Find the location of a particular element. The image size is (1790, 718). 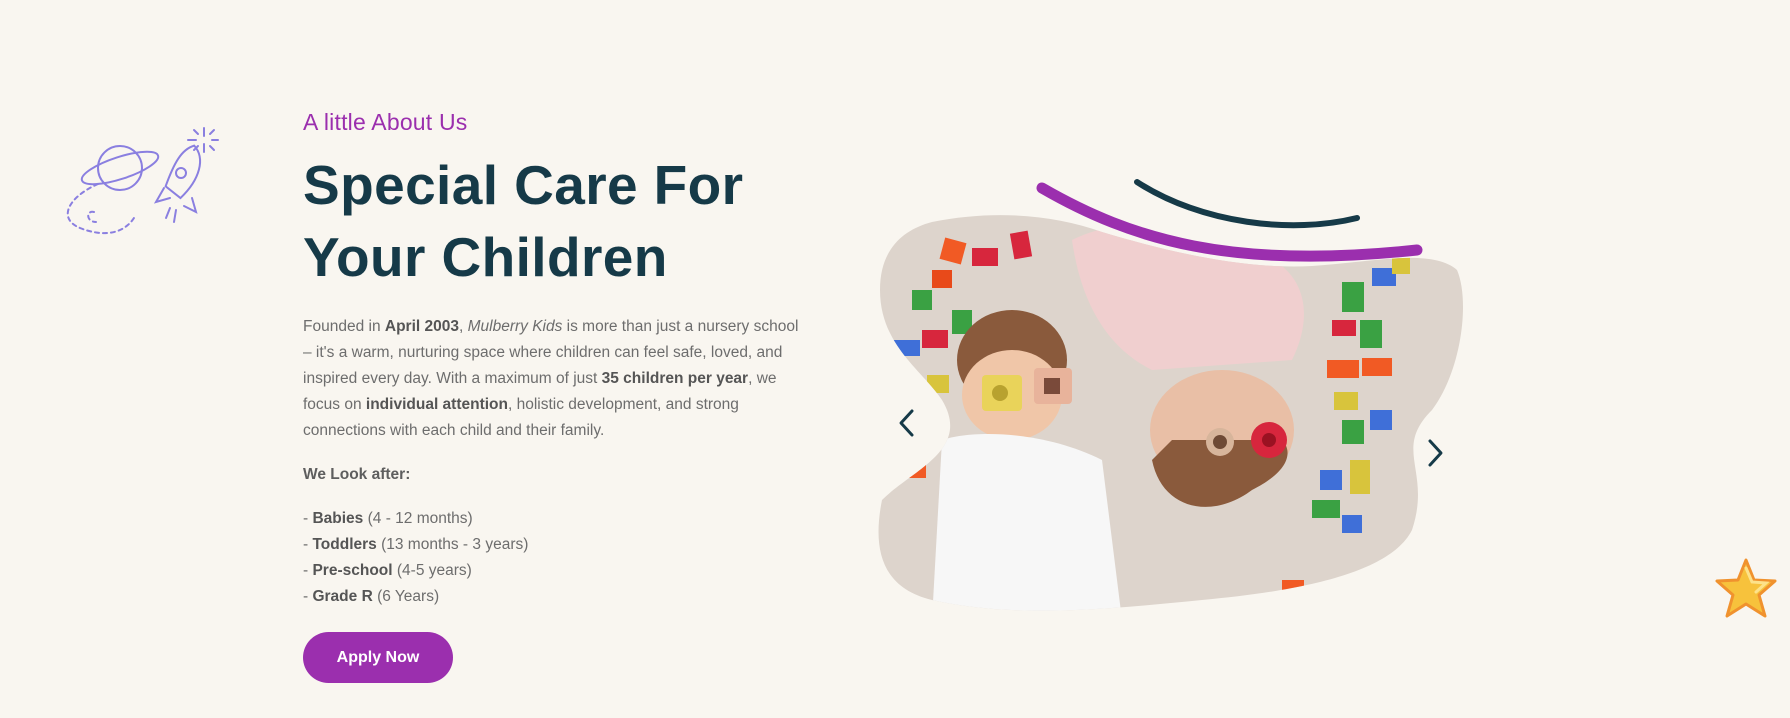

list-item: - Pre-school (4-5 years) is located at coordinates (553, 571).